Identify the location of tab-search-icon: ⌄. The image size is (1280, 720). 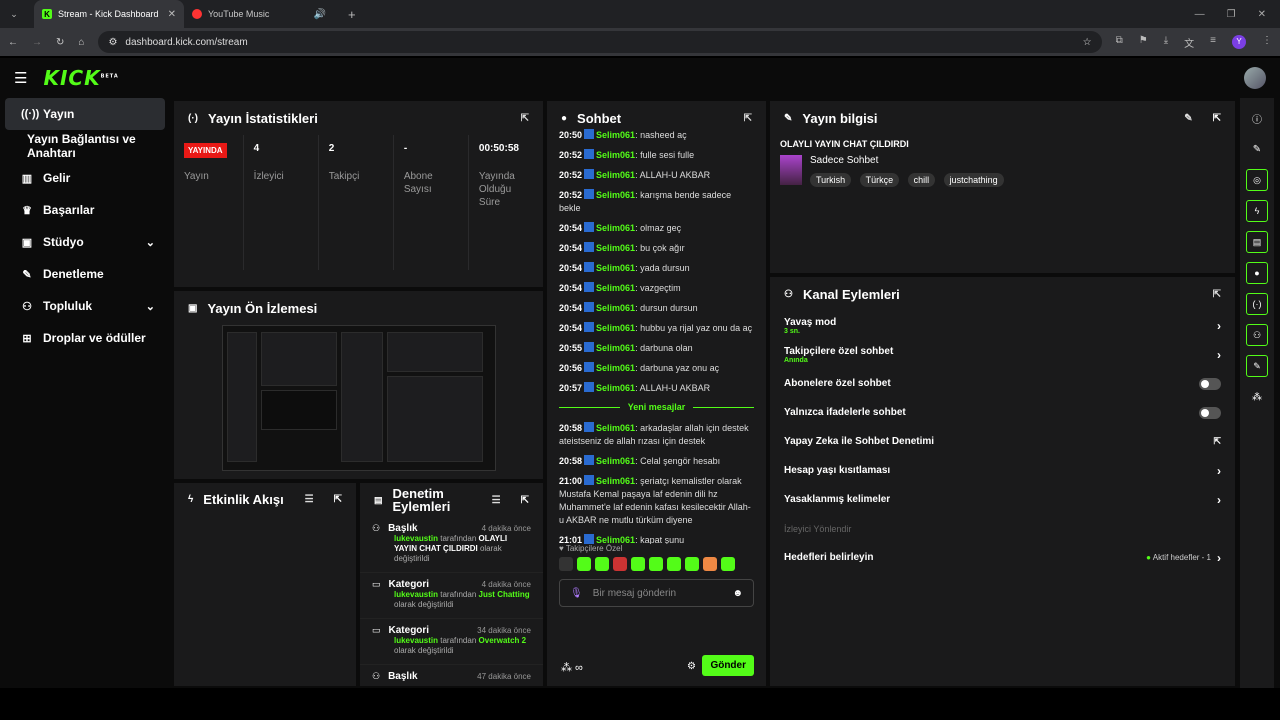
(14, 14).